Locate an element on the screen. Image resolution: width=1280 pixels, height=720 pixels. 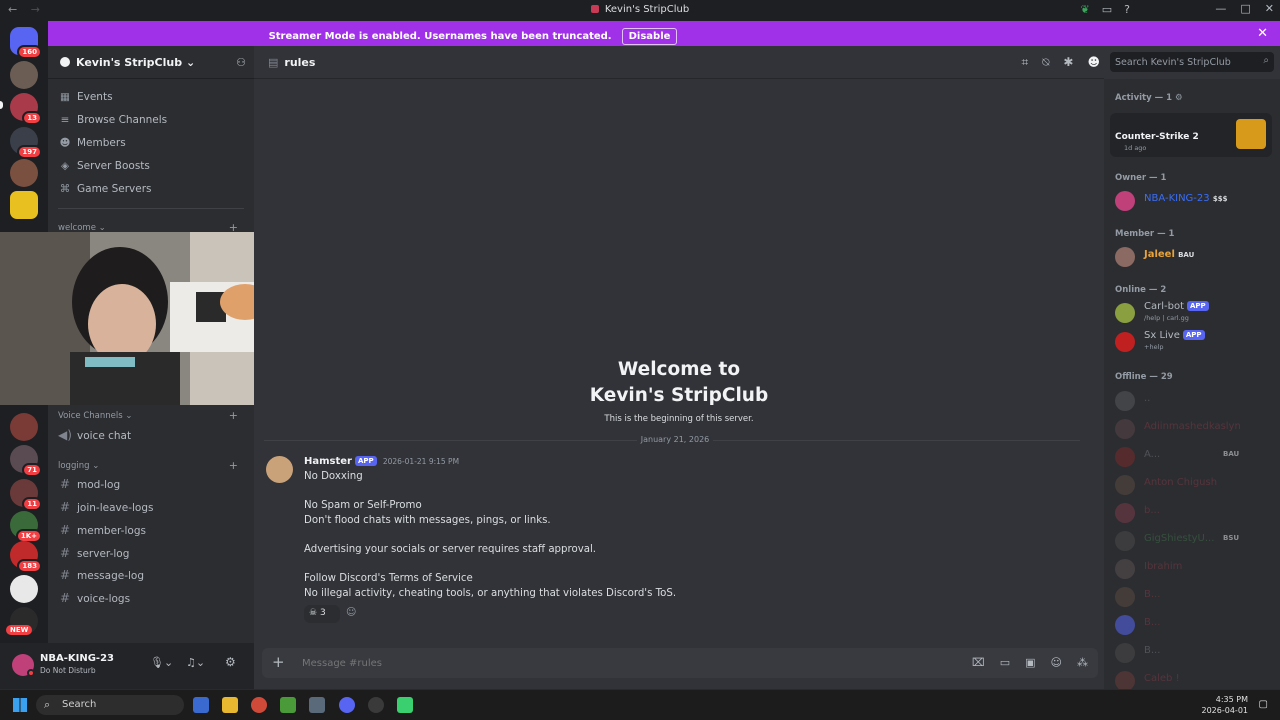
skull-icon: ☠ is located at coordinates (313, 613).